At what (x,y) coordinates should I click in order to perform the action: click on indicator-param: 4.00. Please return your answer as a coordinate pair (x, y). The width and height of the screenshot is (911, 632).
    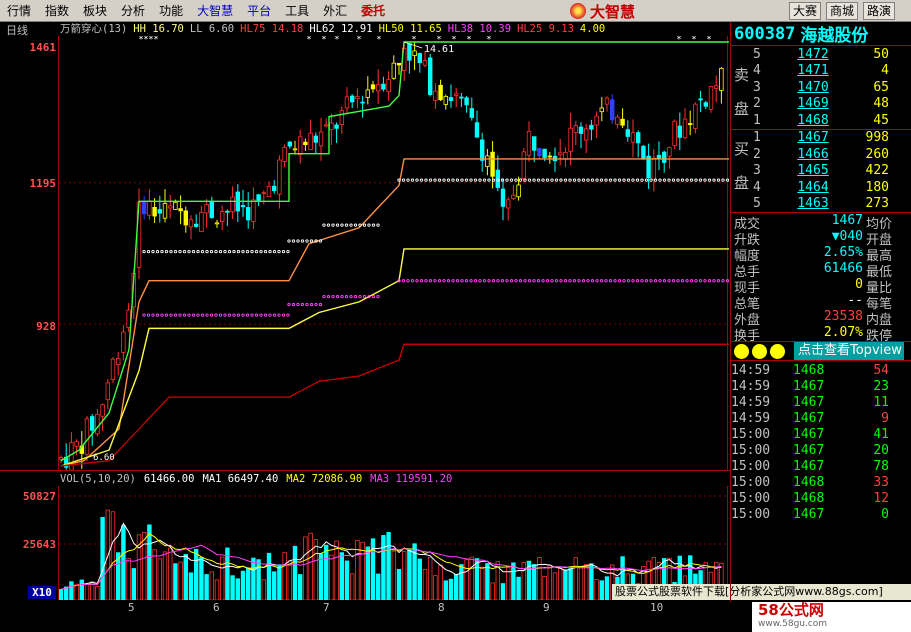
    Looking at the image, I should click on (592, 29).